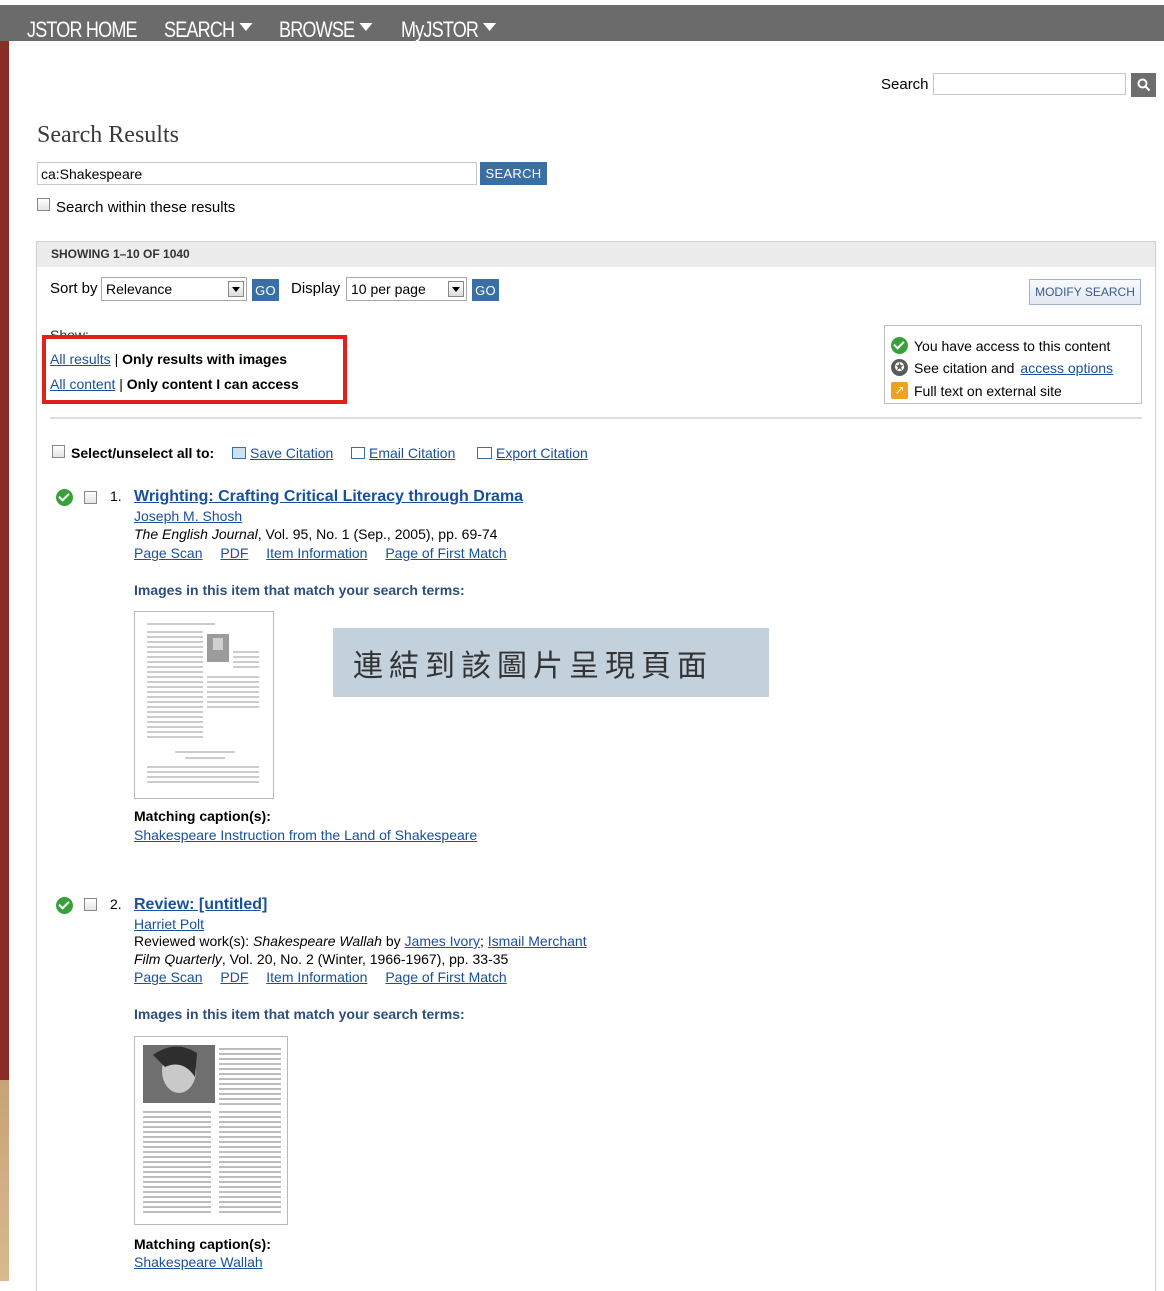 The height and width of the screenshot is (1291, 1164). I want to click on matching-caption-link: Shakespeare Wallah, so click(198, 1262).